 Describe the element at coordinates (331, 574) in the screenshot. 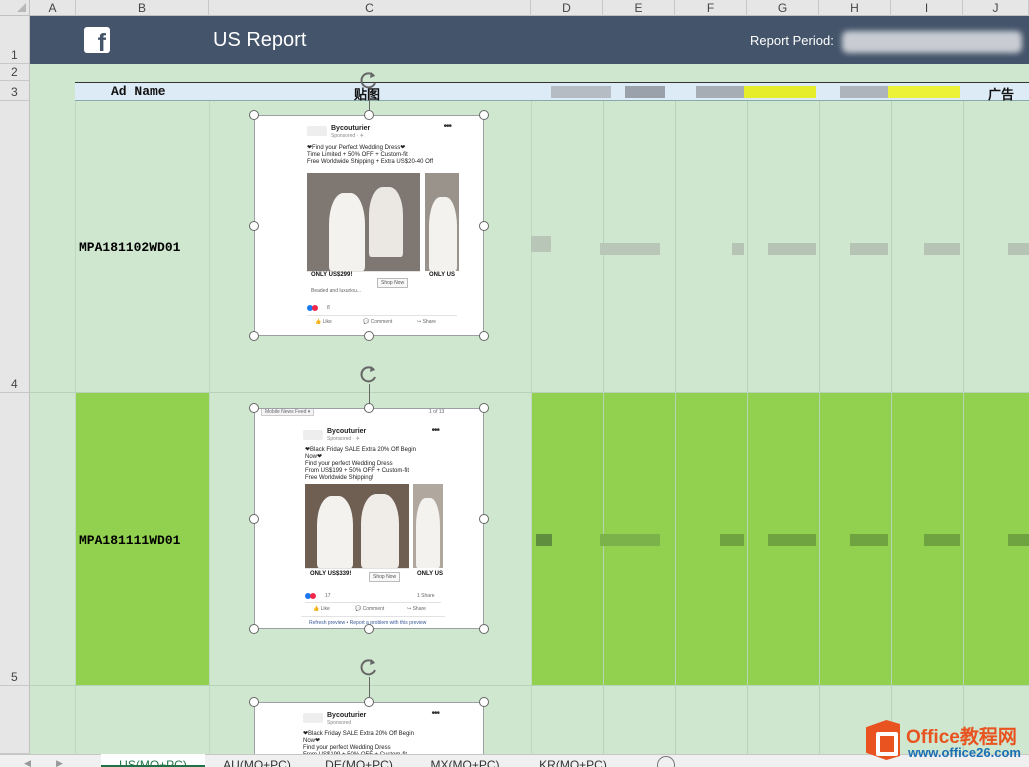

I see `price-label: ONLY US$339!` at that location.